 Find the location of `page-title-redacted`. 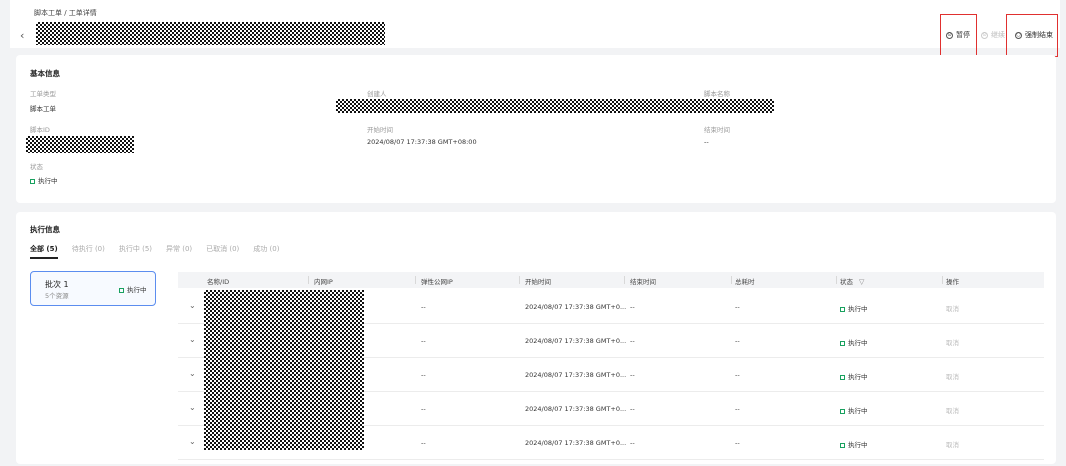

page-title-redacted is located at coordinates (210, 33).